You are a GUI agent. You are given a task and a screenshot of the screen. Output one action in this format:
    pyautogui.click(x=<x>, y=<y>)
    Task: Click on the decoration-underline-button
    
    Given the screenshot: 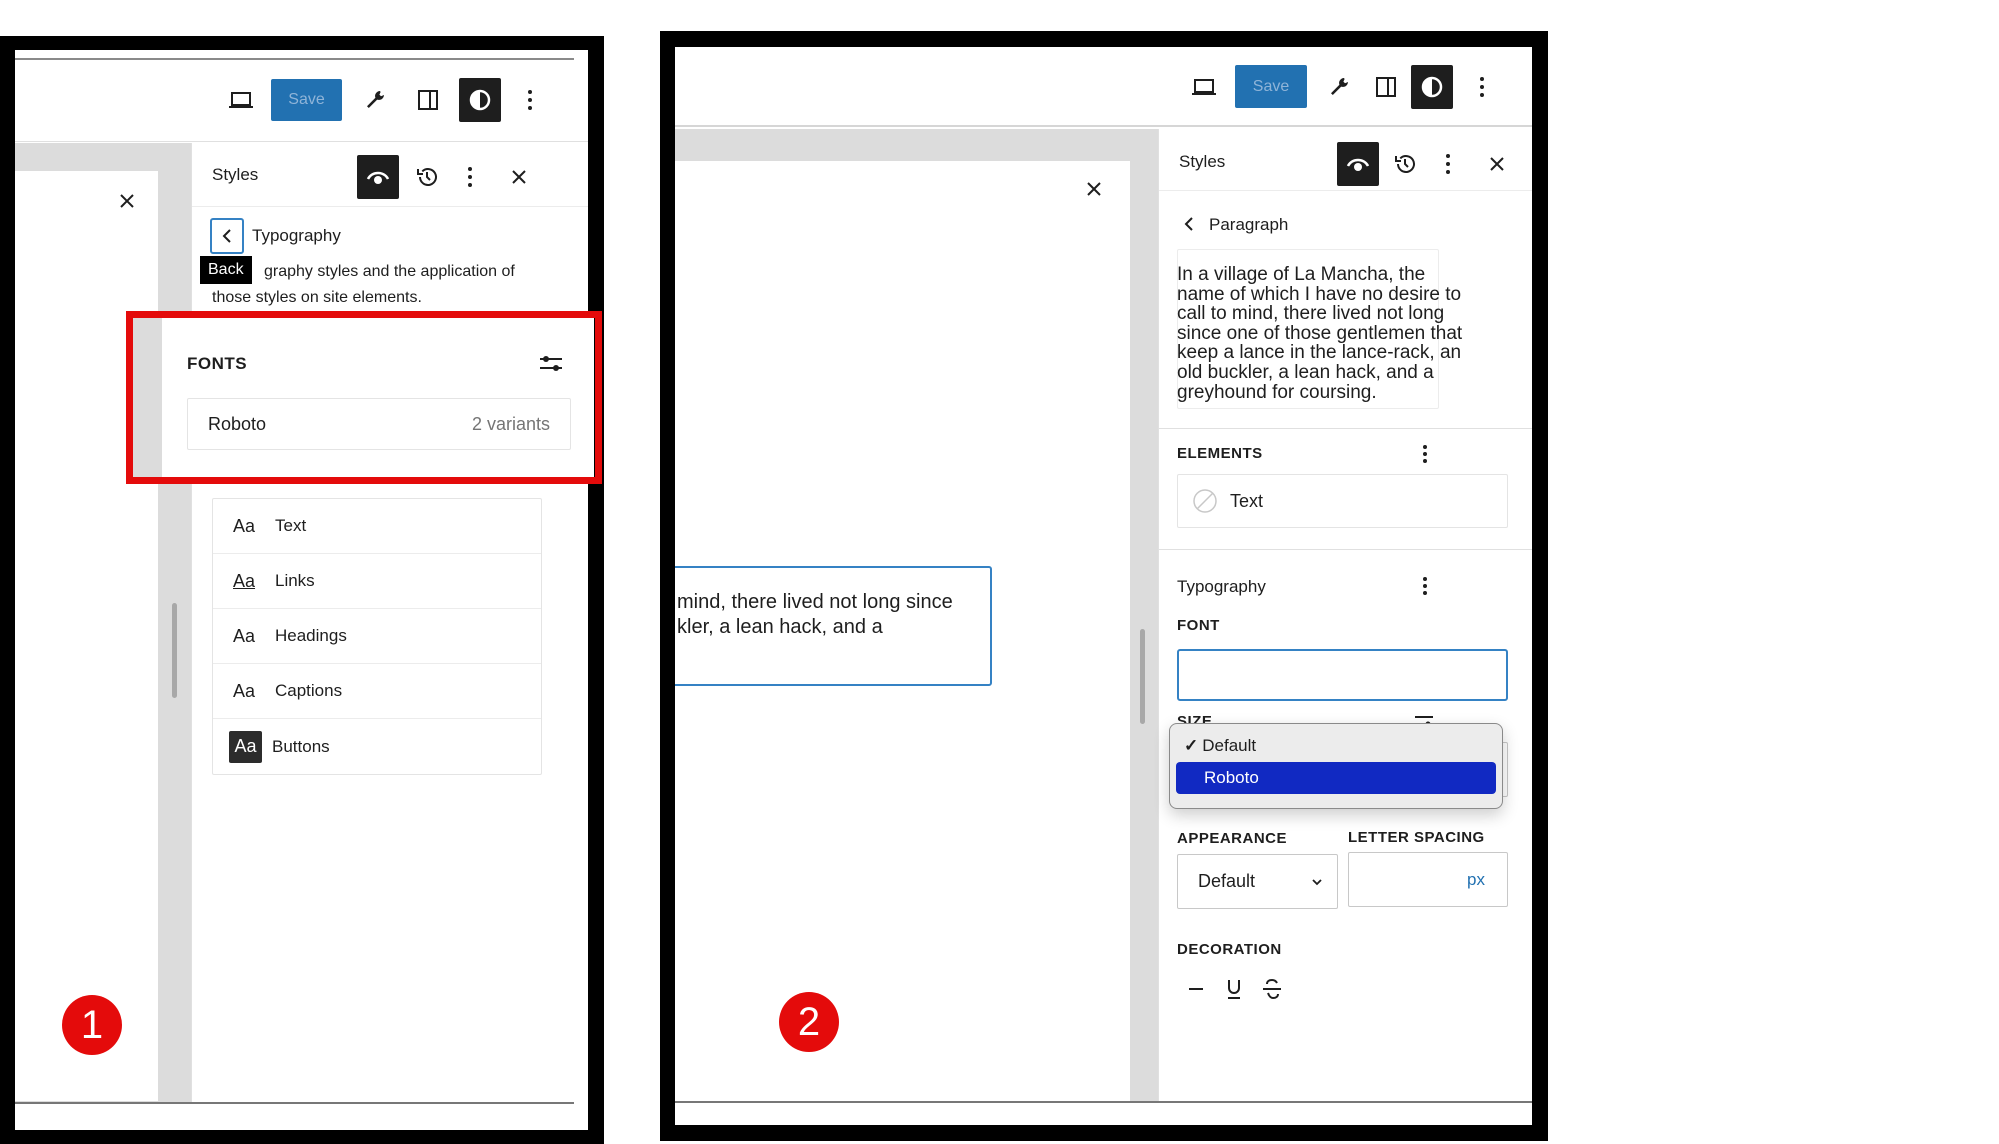 What is the action you would take?
    pyautogui.click(x=1234, y=989)
    